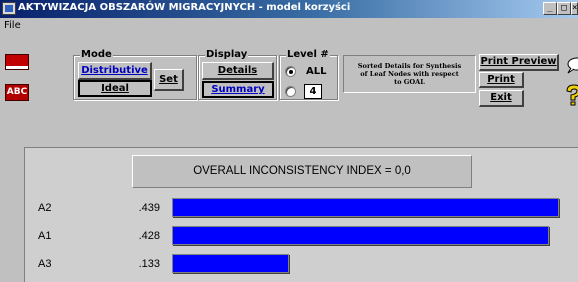  I want to click on distributive-button: Distributive, so click(115, 71).